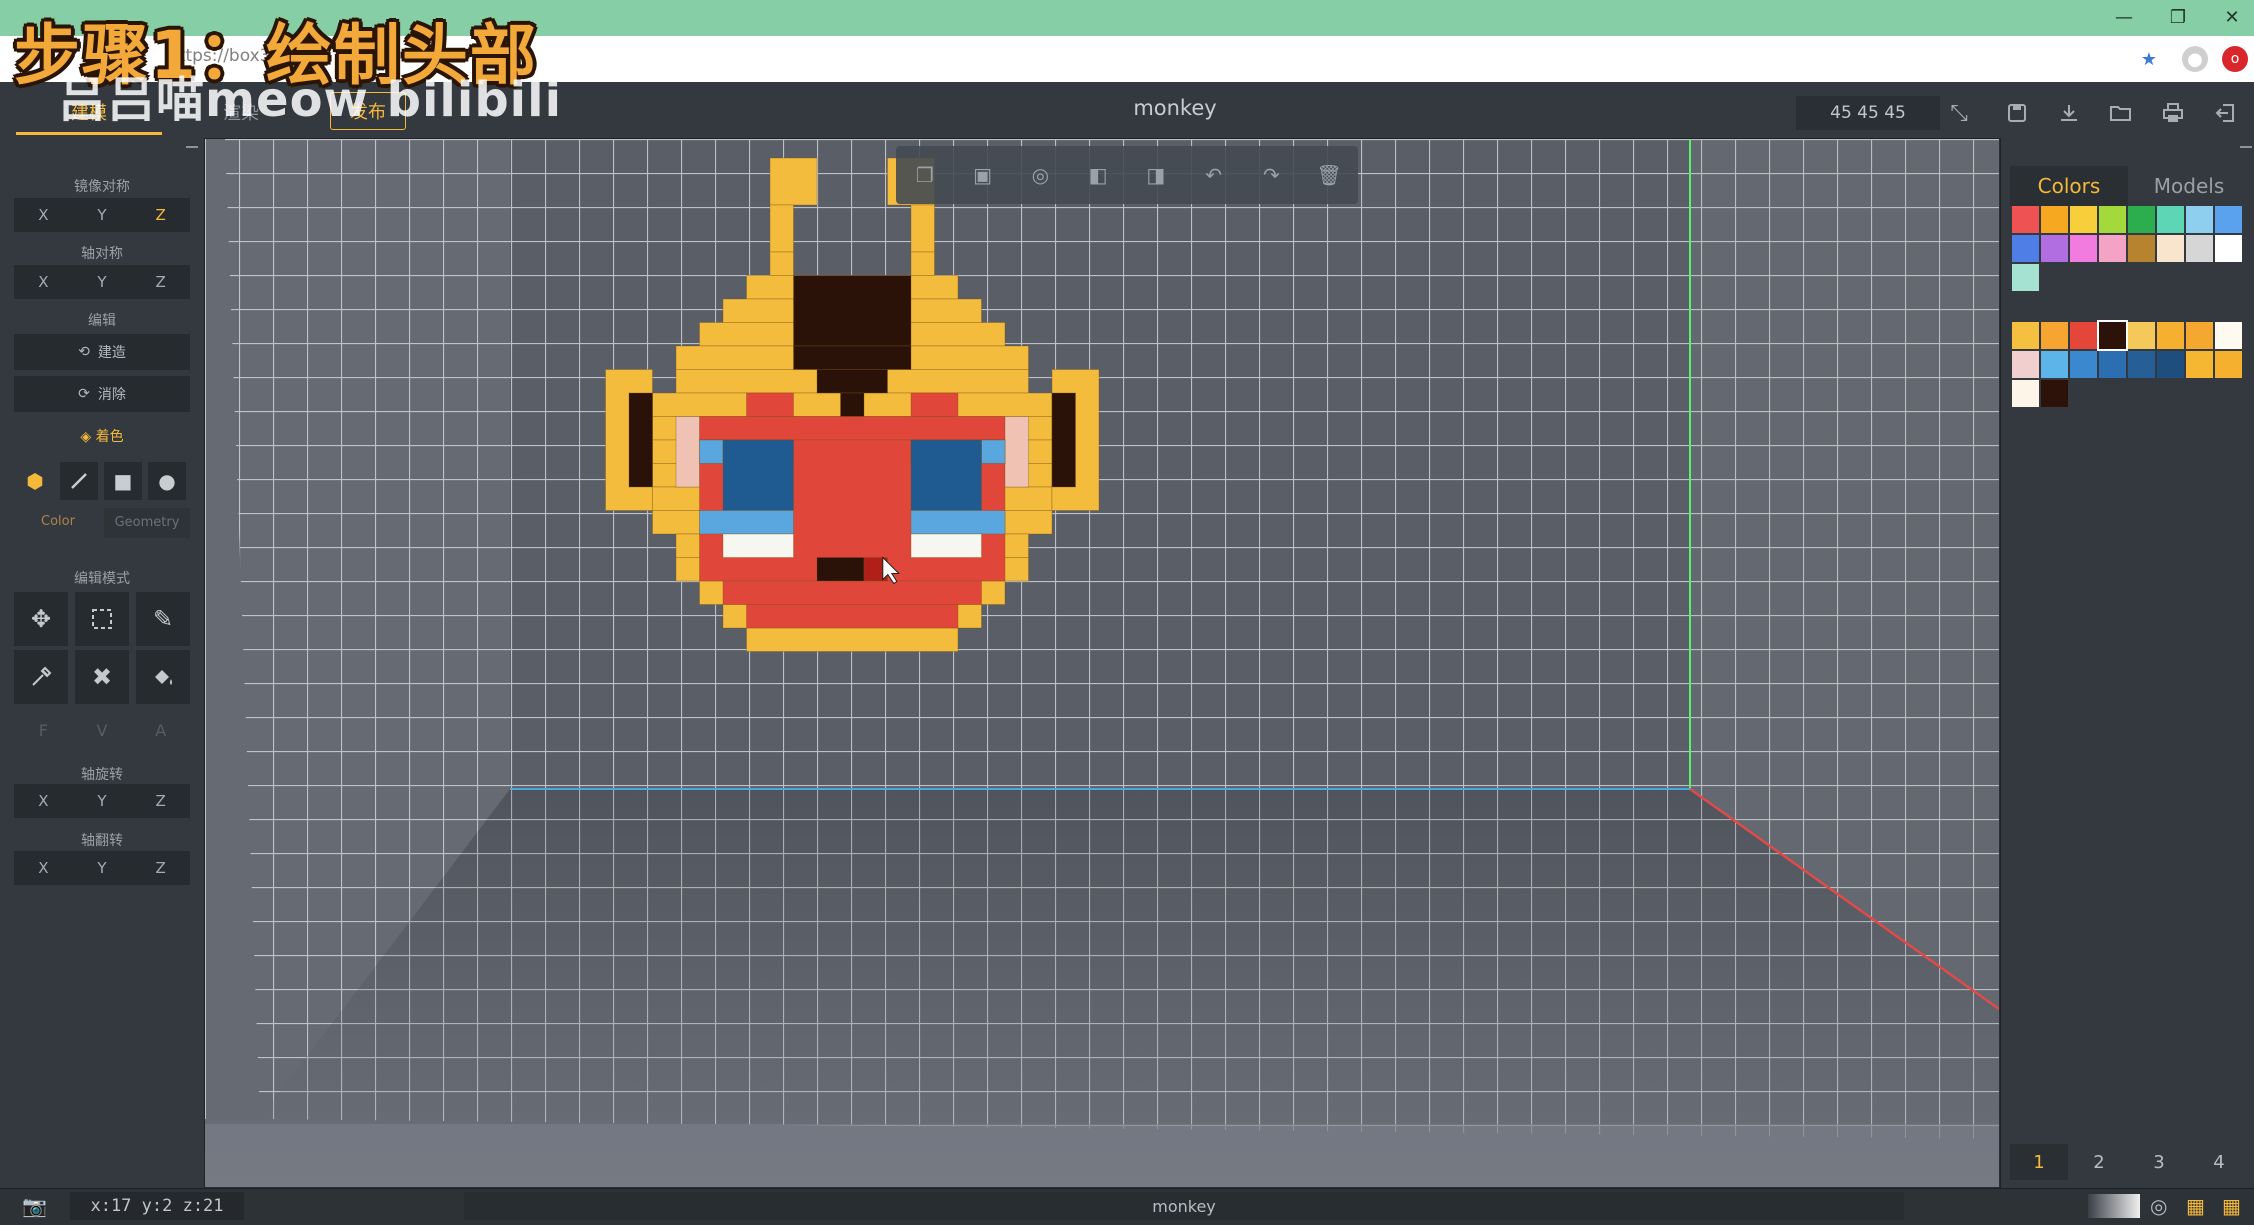 The height and width of the screenshot is (1225, 2254). I want to click on collapse-left-icon, so click(192, 147).